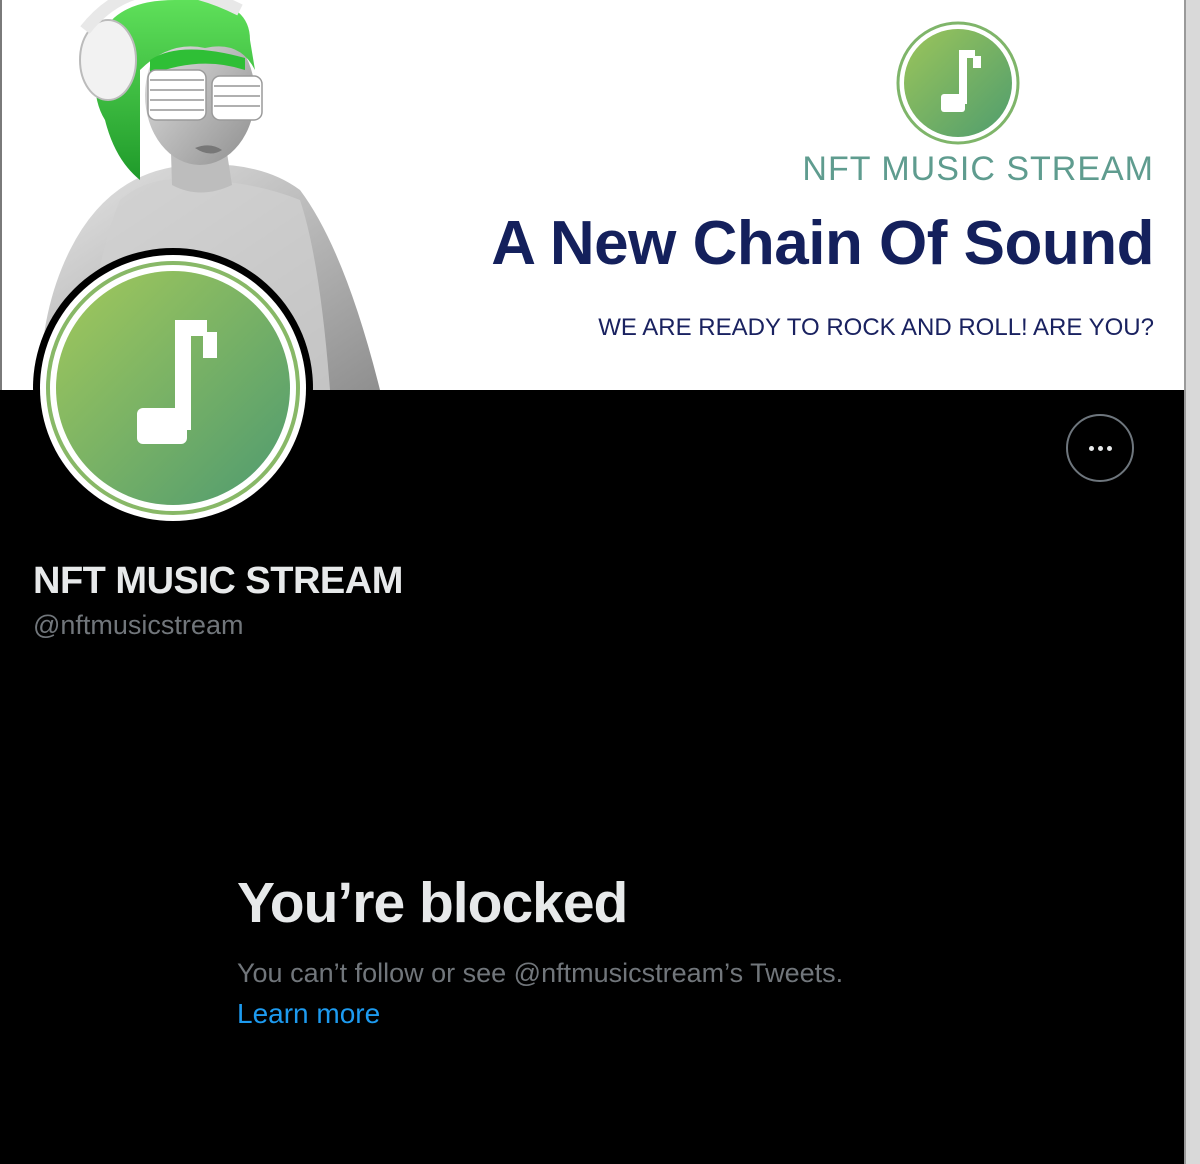 This screenshot has width=1200, height=1164. What do you see at coordinates (138, 625) in the screenshot?
I see `profile-handle: @nftmusicstream` at bounding box center [138, 625].